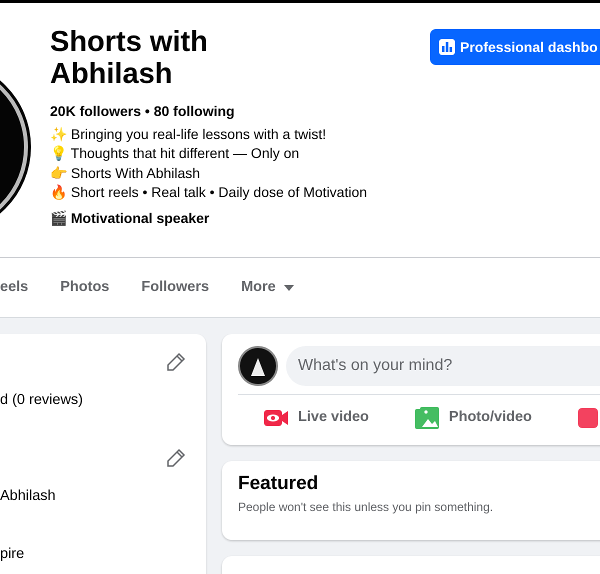  I want to click on composer-action: Live video, so click(316, 418).